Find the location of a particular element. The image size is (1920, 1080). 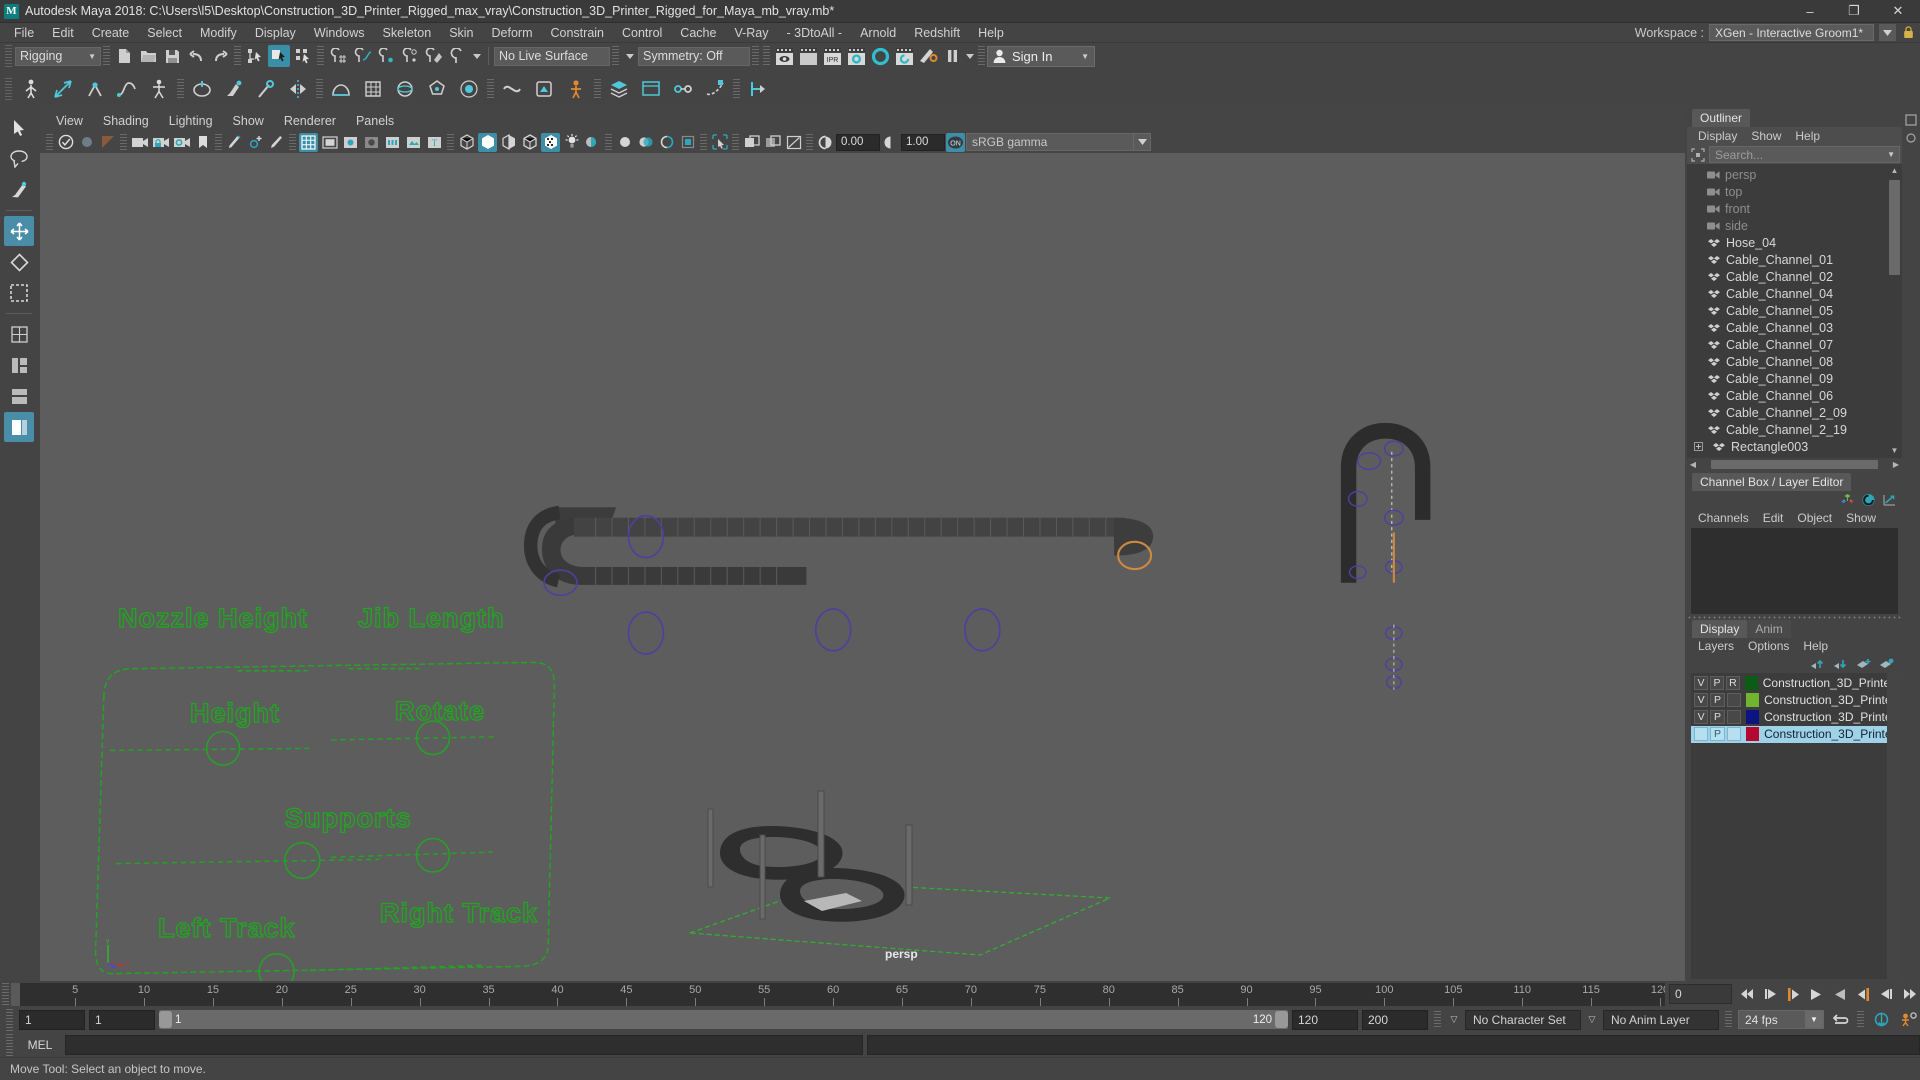

motion-trail-icon is located at coordinates (715, 89).